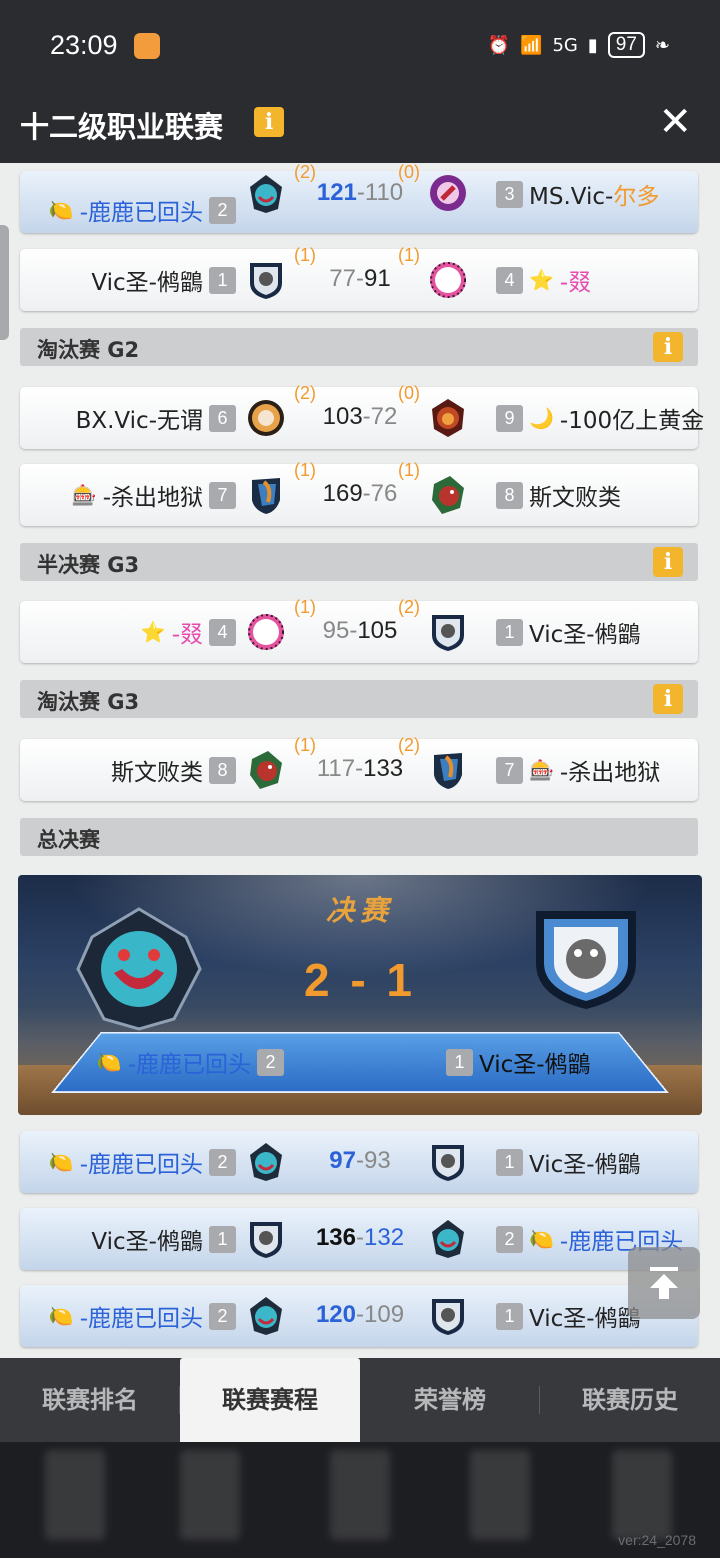 The image size is (720, 1558). Describe the element at coordinates (122, 127) in the screenshot. I see `page-title: 十二级职业联赛` at that location.